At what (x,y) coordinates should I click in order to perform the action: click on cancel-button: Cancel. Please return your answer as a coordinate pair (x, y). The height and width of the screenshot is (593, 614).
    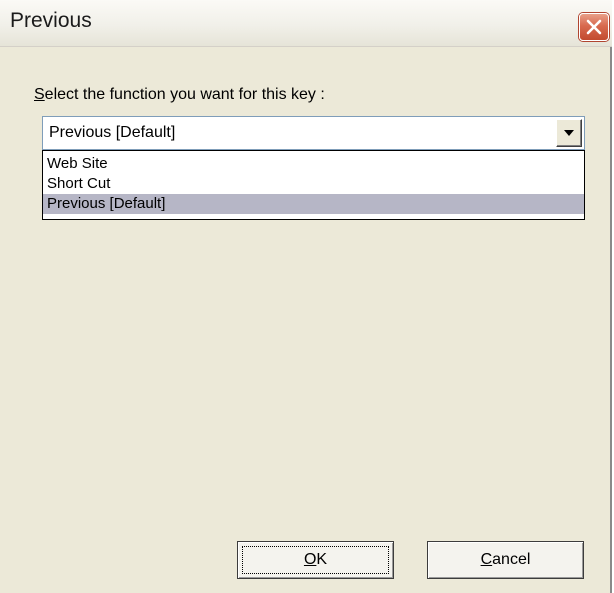
    Looking at the image, I should click on (505, 560).